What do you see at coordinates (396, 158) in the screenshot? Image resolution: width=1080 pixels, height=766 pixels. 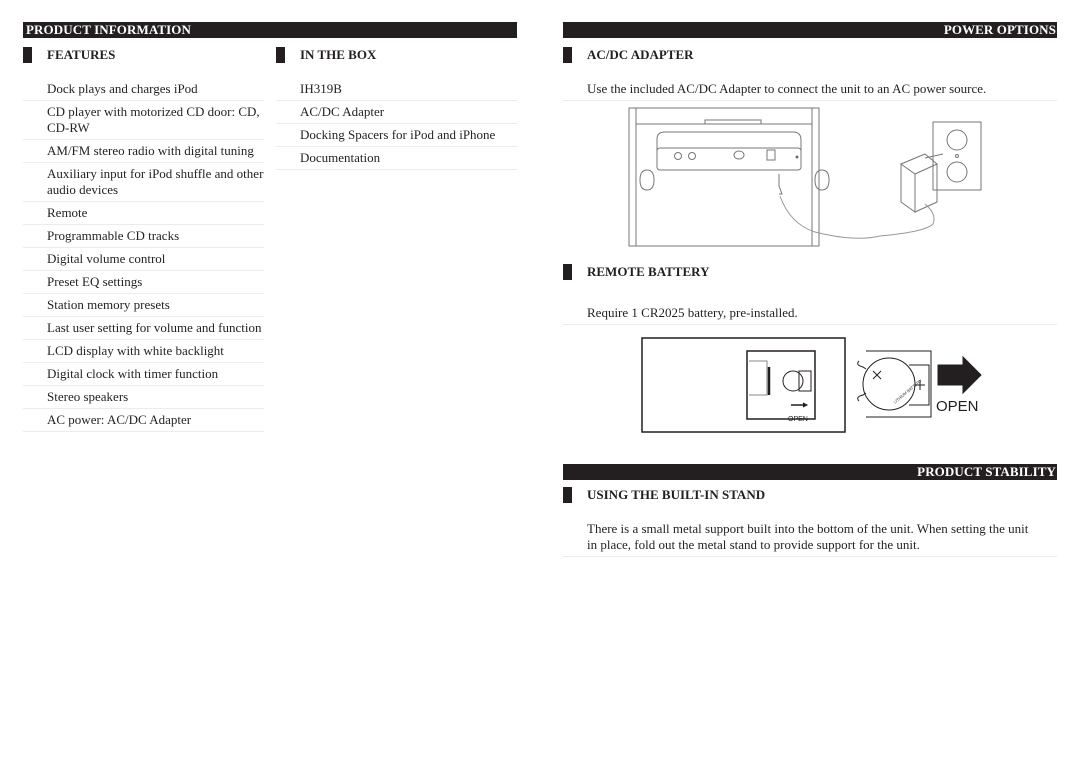 I see `list-item: Documentation` at bounding box center [396, 158].